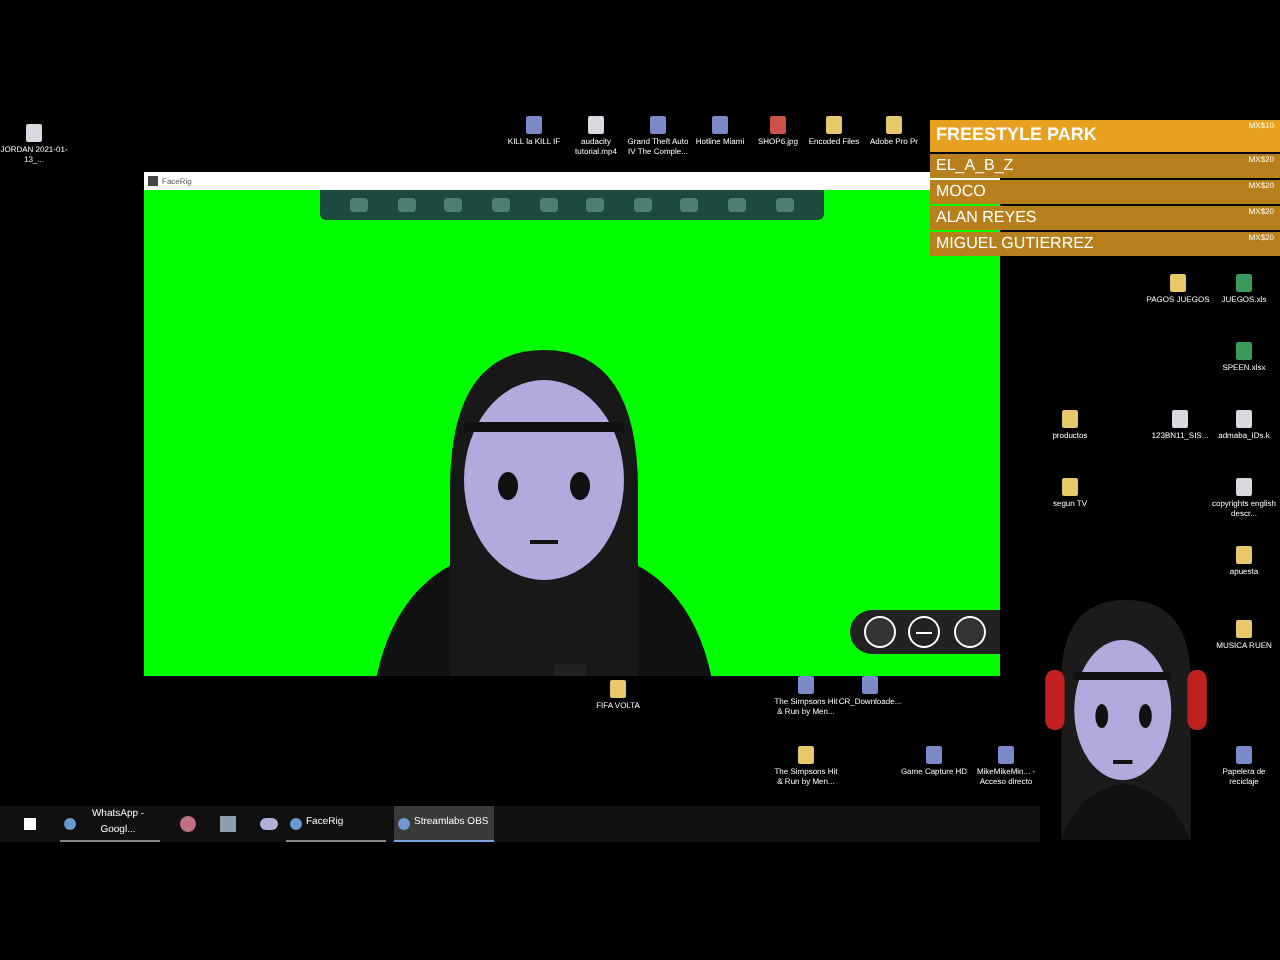  What do you see at coordinates (30, 824) in the screenshot?
I see `windows-start-icon` at bounding box center [30, 824].